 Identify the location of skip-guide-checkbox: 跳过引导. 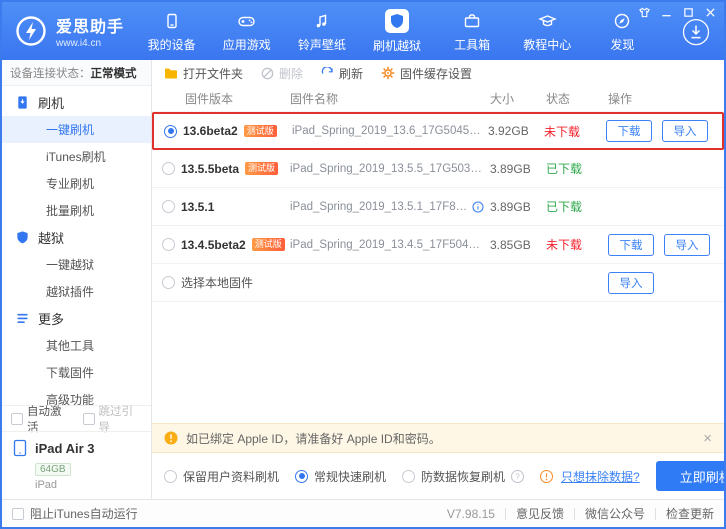
(112, 419).